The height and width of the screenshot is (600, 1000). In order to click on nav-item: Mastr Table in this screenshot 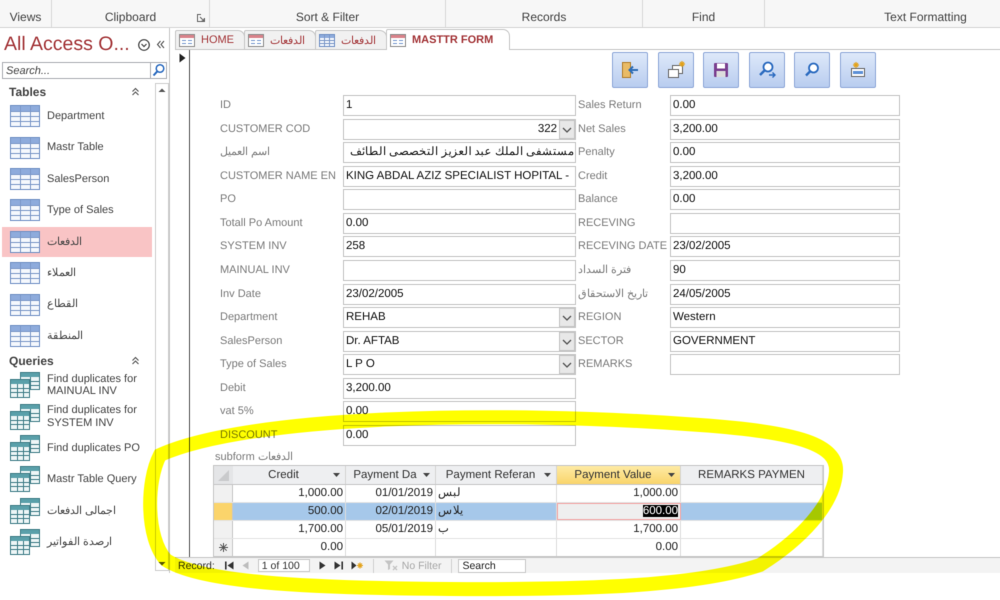, I will do `click(77, 147)`.